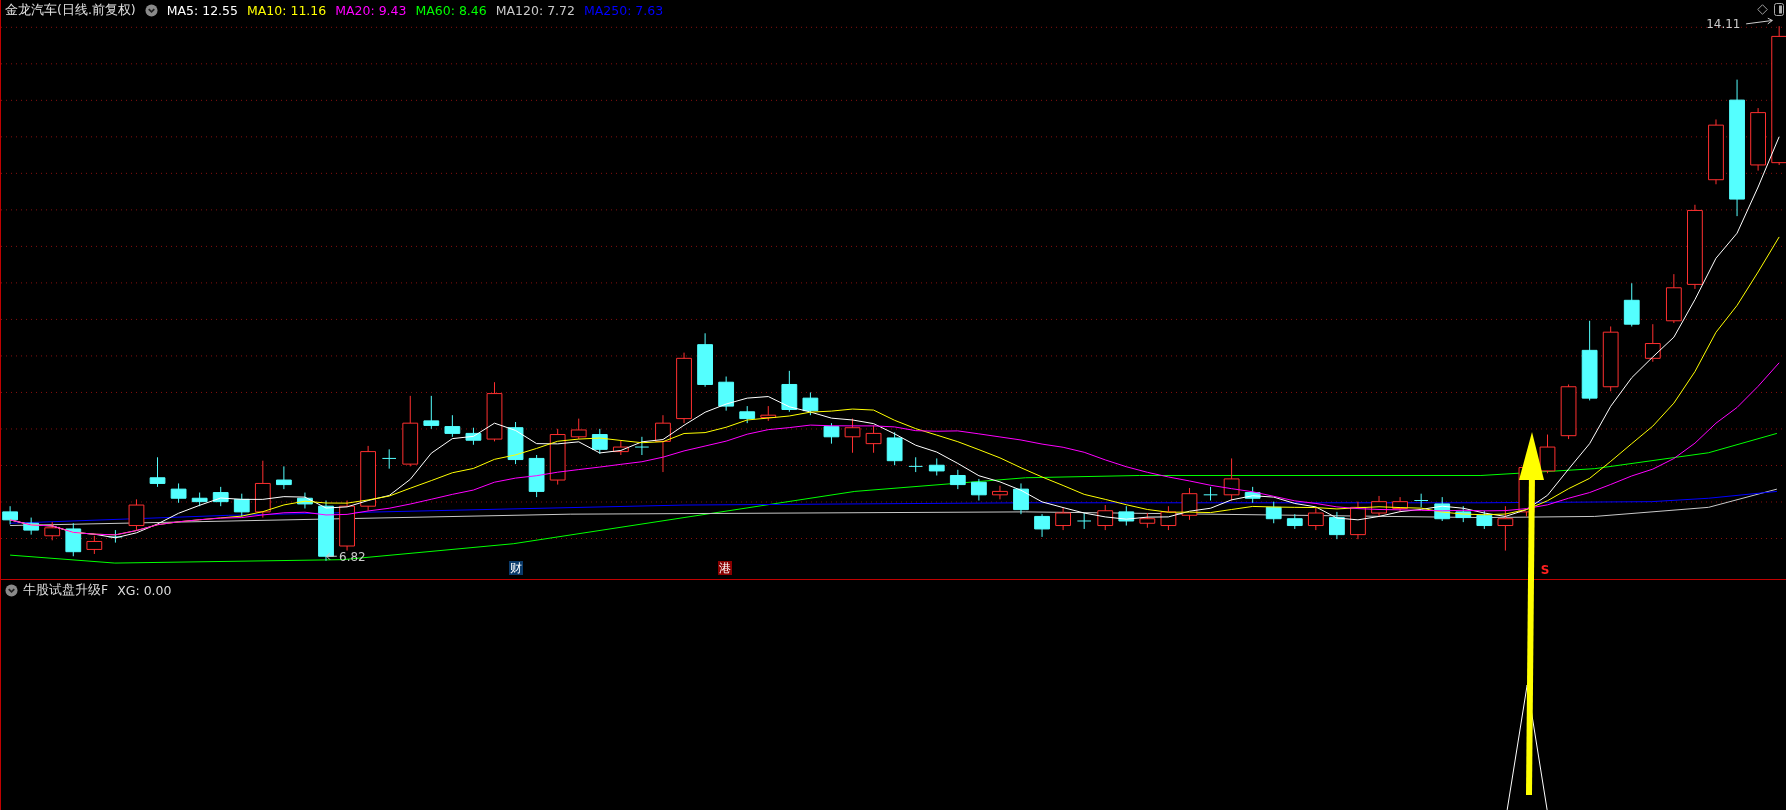  What do you see at coordinates (515, 567) in the screenshot?
I see `event-marker: 财` at bounding box center [515, 567].